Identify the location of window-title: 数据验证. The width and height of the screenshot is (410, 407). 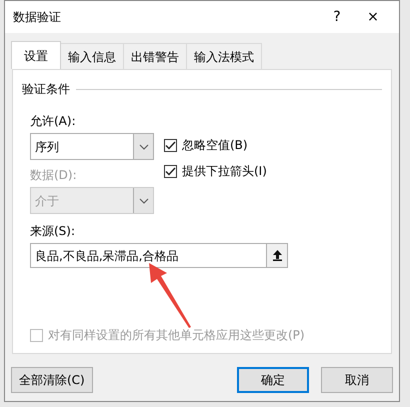
(37, 17).